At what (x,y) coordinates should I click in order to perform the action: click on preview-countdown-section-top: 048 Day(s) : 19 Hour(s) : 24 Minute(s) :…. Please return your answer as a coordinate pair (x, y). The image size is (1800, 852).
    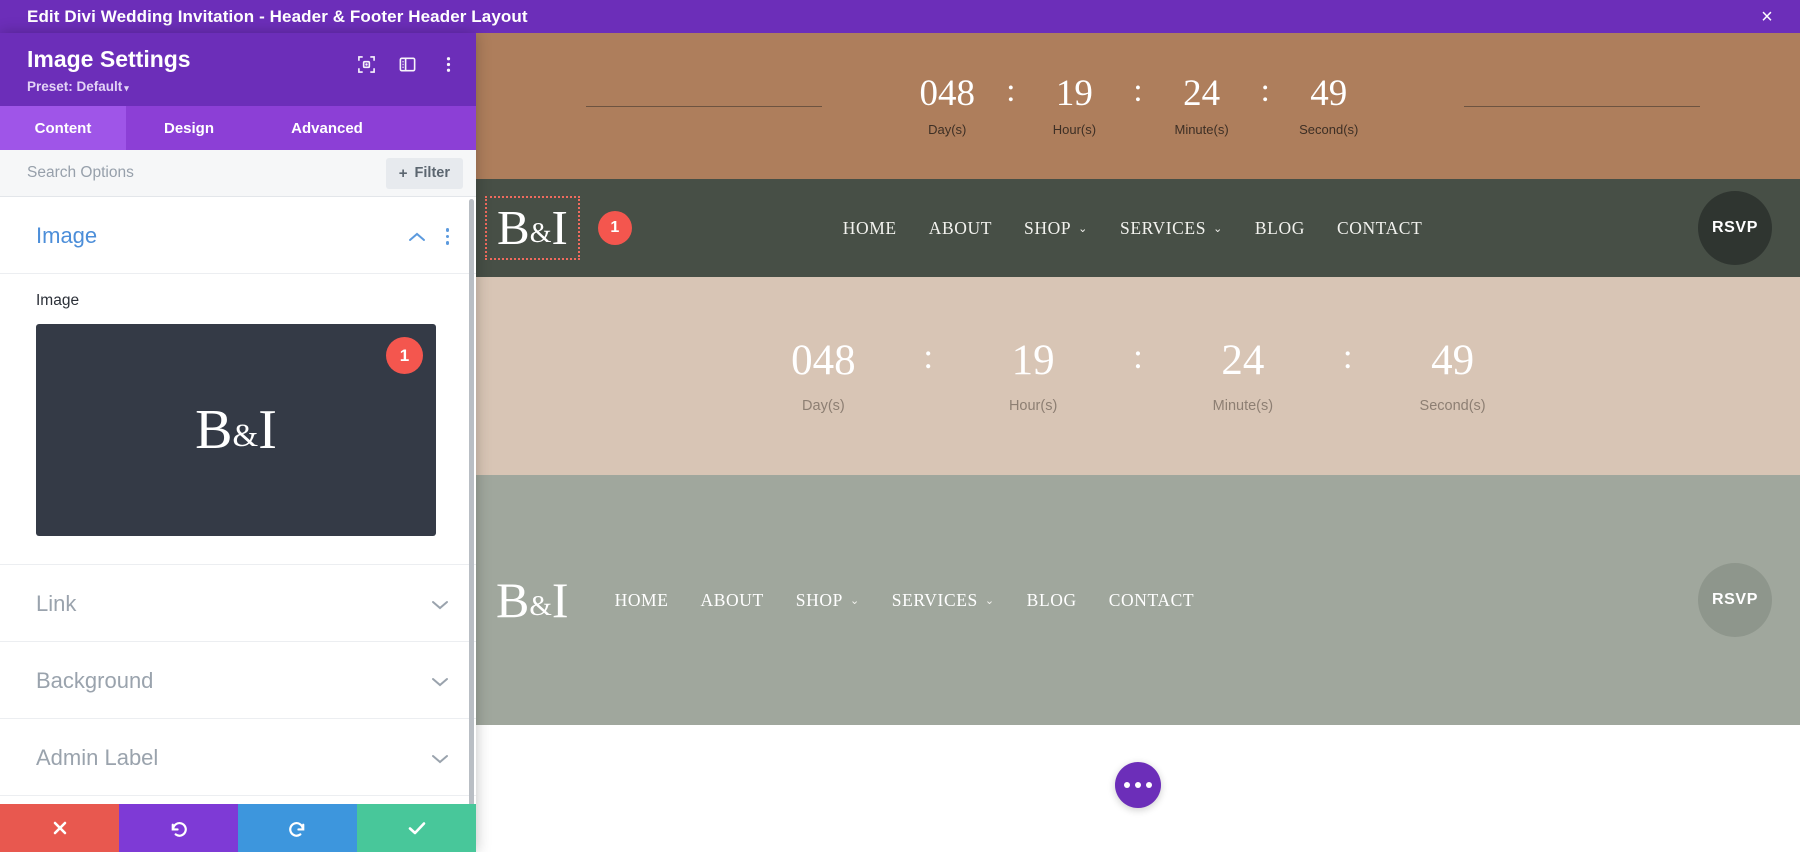
    Looking at the image, I should click on (1138, 106).